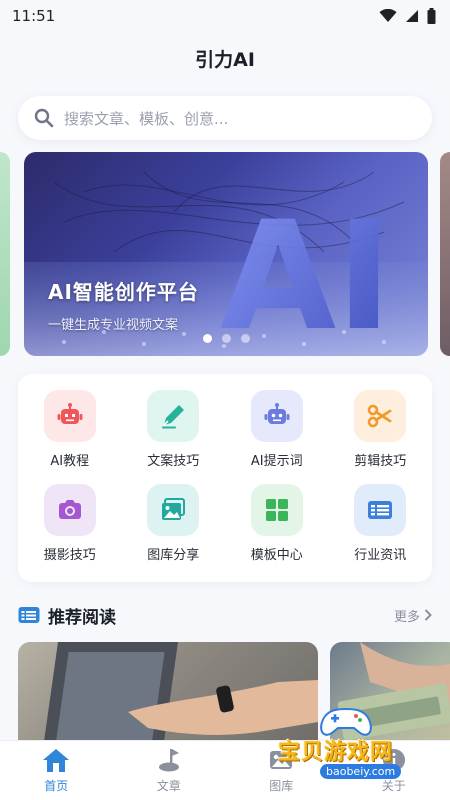 This screenshot has height=800, width=450. I want to click on tool-ai-tutorial: AI教程, so click(70, 437).